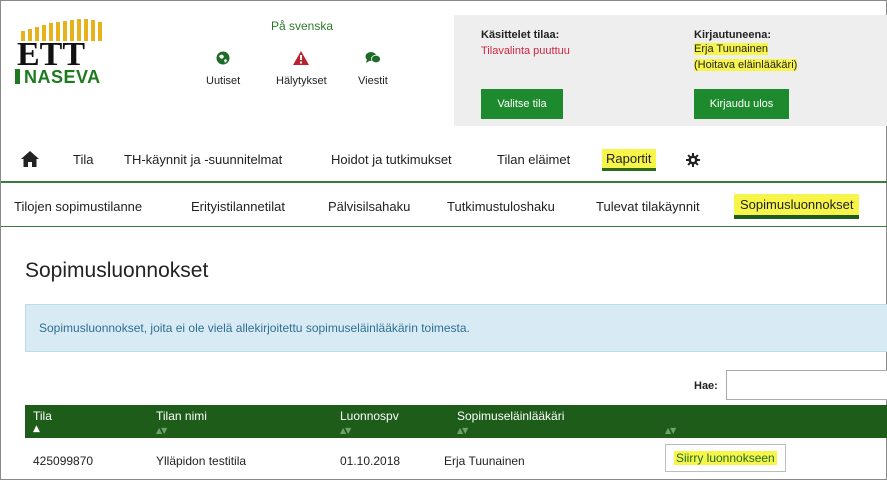  Describe the element at coordinates (693, 160) in the screenshot. I see `gear-icon` at that location.